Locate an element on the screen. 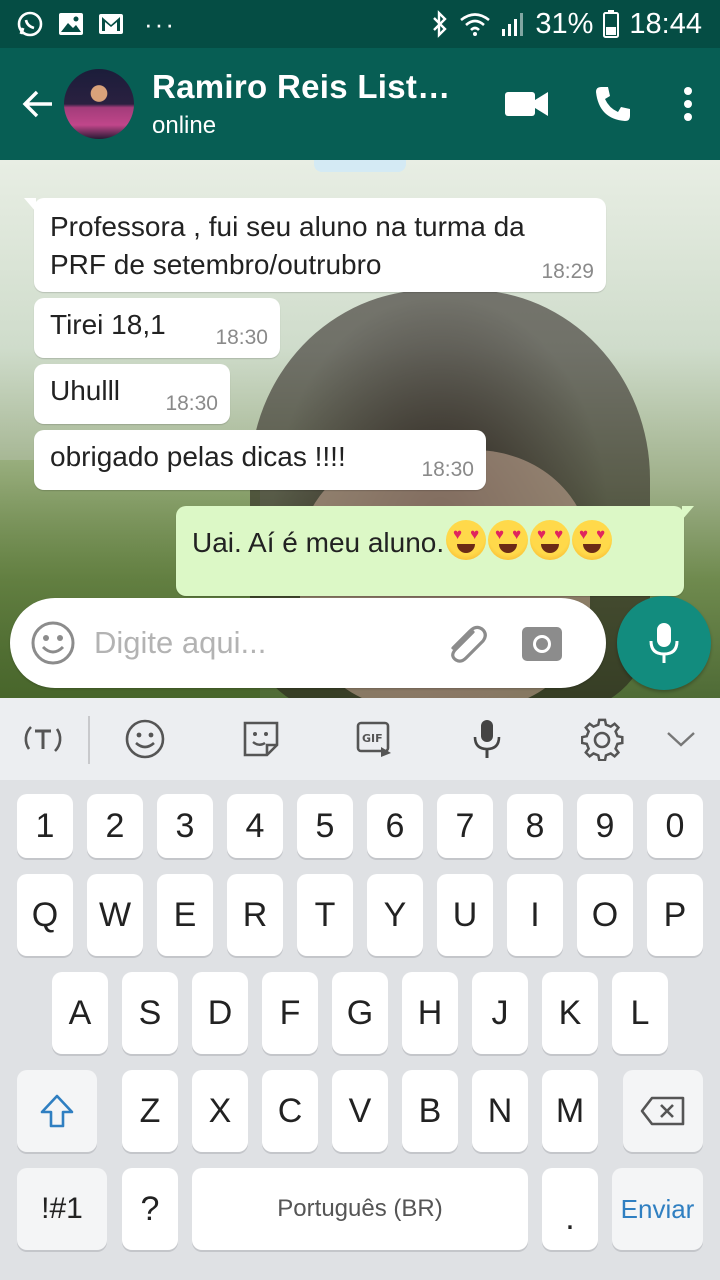  voice-input-icon is located at coordinates (487, 739).